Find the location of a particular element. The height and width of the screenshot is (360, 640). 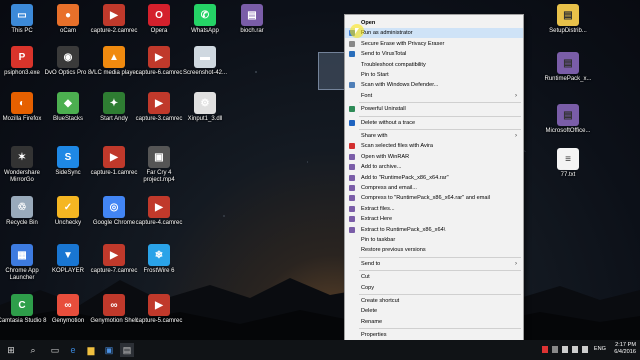

context-menu-item: Restore previous versions is located at coordinates (434, 250).